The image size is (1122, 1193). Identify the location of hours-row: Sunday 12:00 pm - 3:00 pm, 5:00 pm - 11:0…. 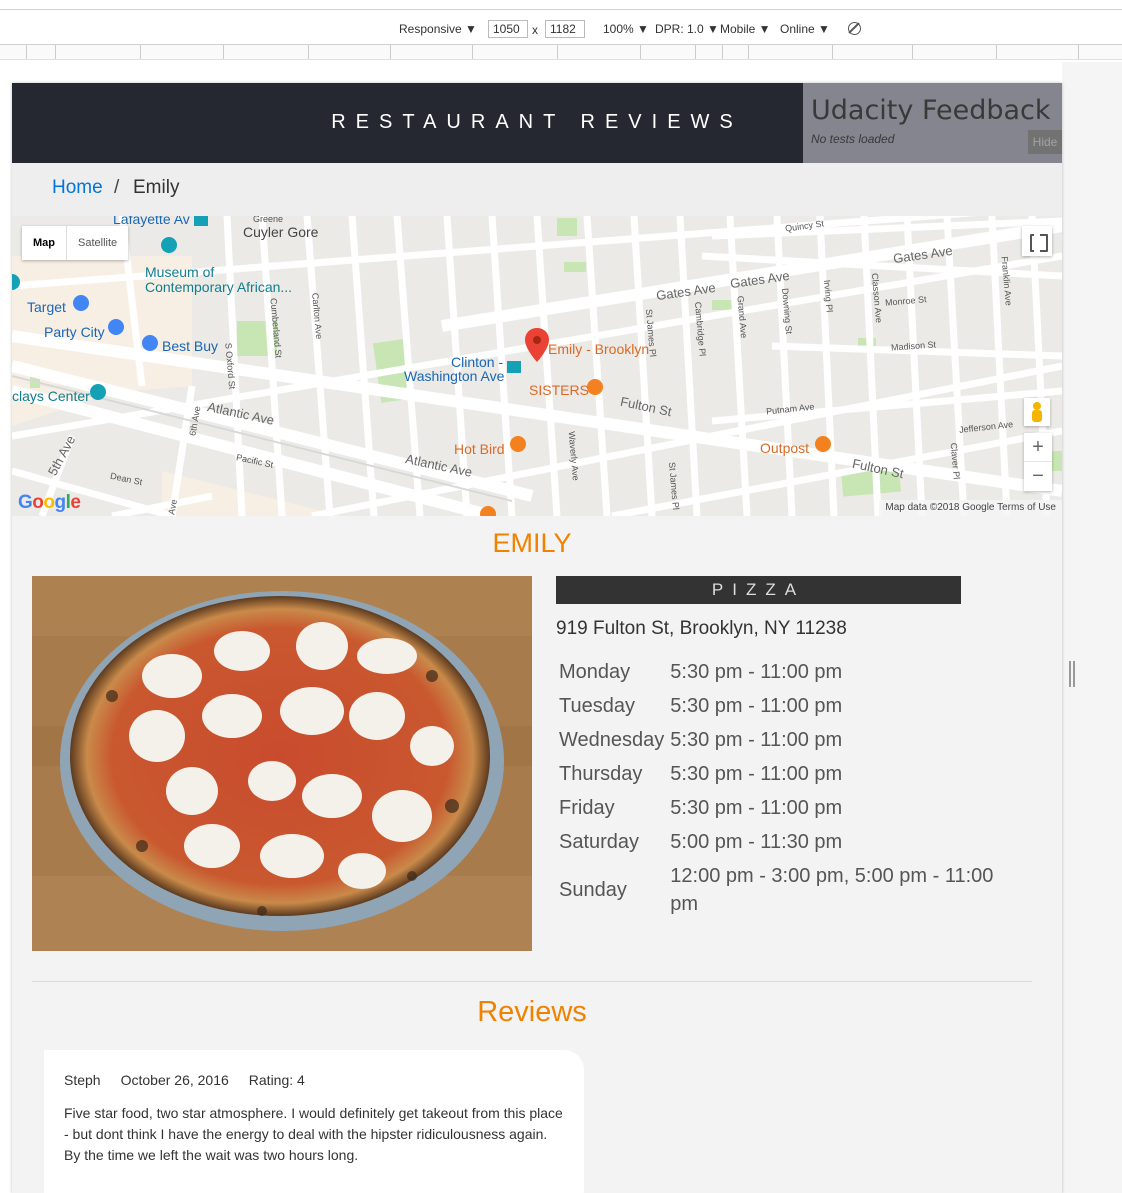
(776, 890).